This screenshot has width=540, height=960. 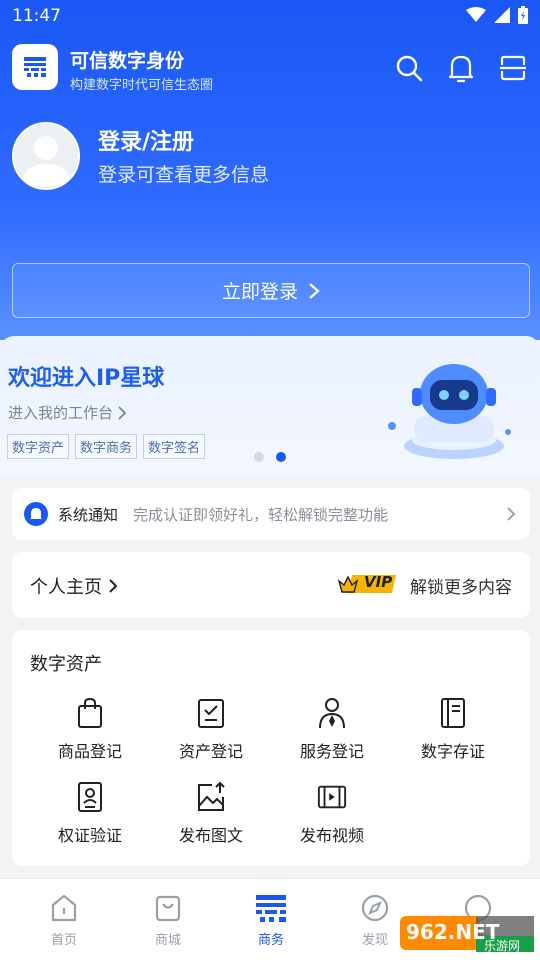 What do you see at coordinates (210, 835) in the screenshot?
I see `grid-item-label: 发布图文` at bounding box center [210, 835].